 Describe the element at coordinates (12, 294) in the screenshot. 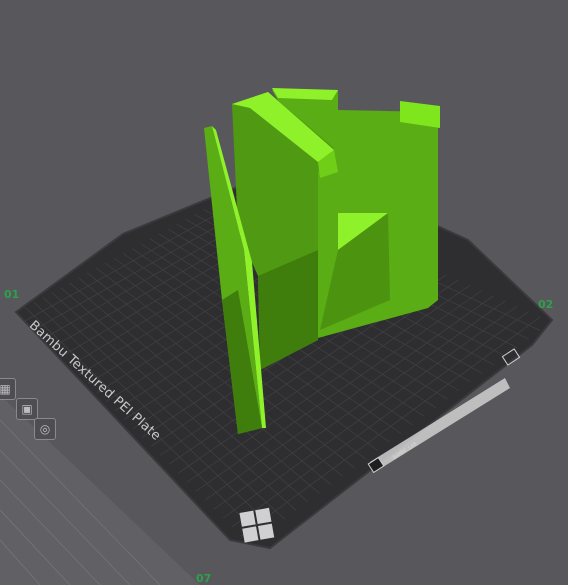

I see `plate-number-left: 01` at that location.